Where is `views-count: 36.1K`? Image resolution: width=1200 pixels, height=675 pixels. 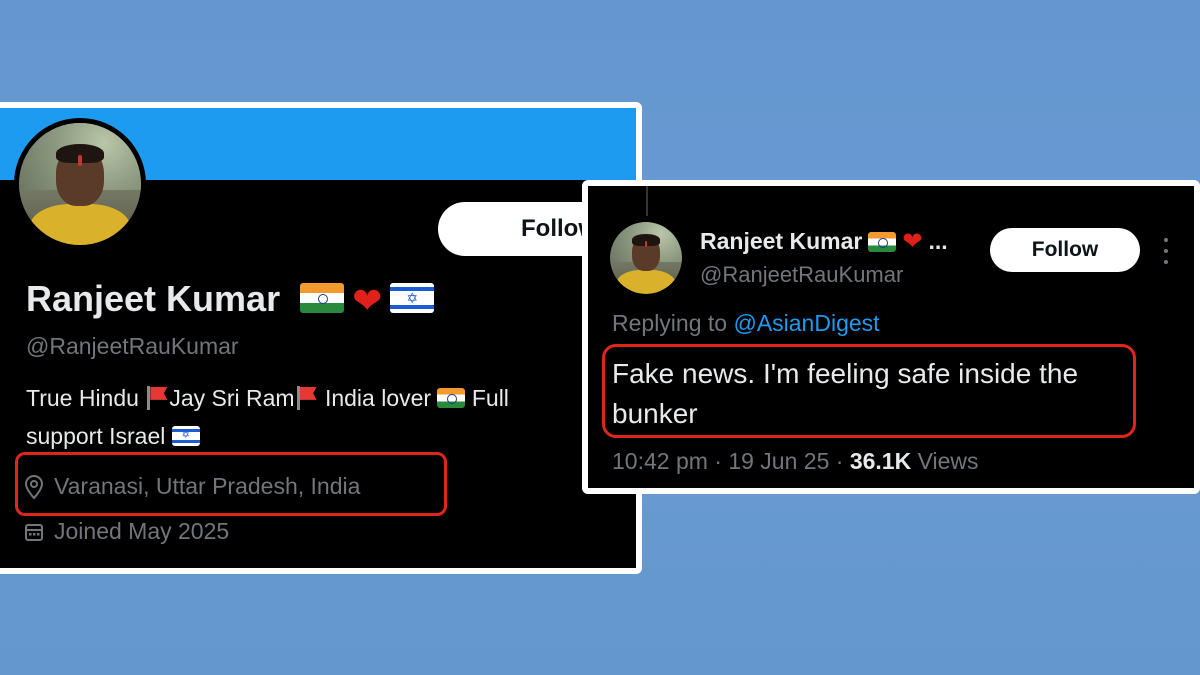
views-count: 36.1K is located at coordinates (880, 461).